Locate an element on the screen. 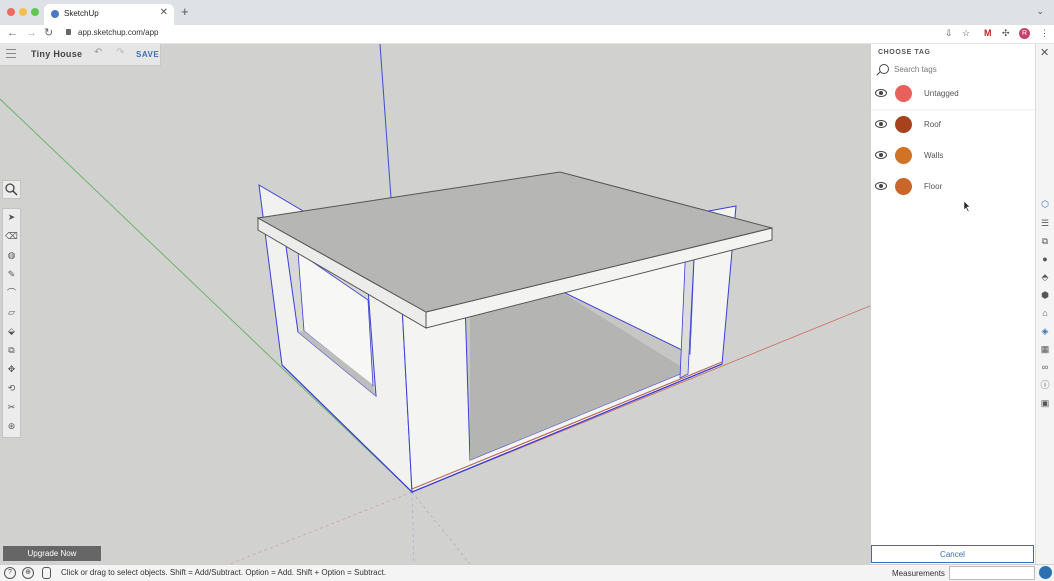  hamburger-menu-icon is located at coordinates (11, 55).